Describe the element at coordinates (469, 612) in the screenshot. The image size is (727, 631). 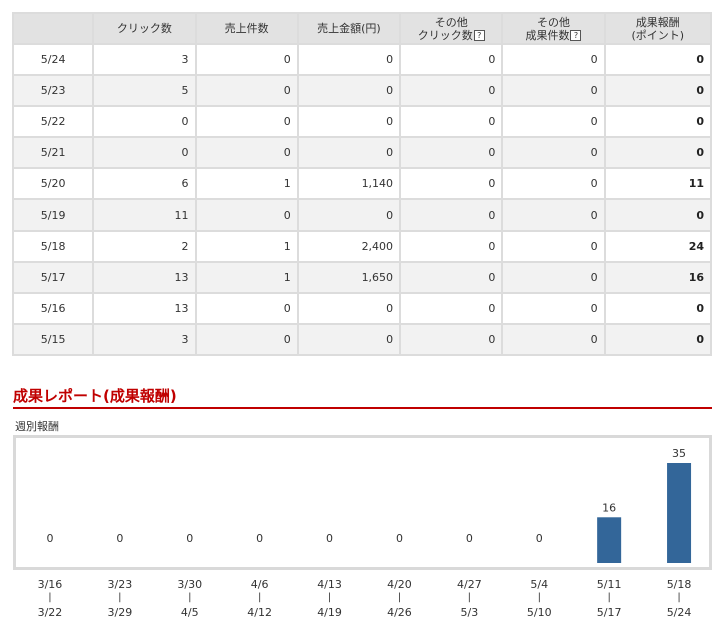
I see `x-tick-label-end: 5/3` at that location.